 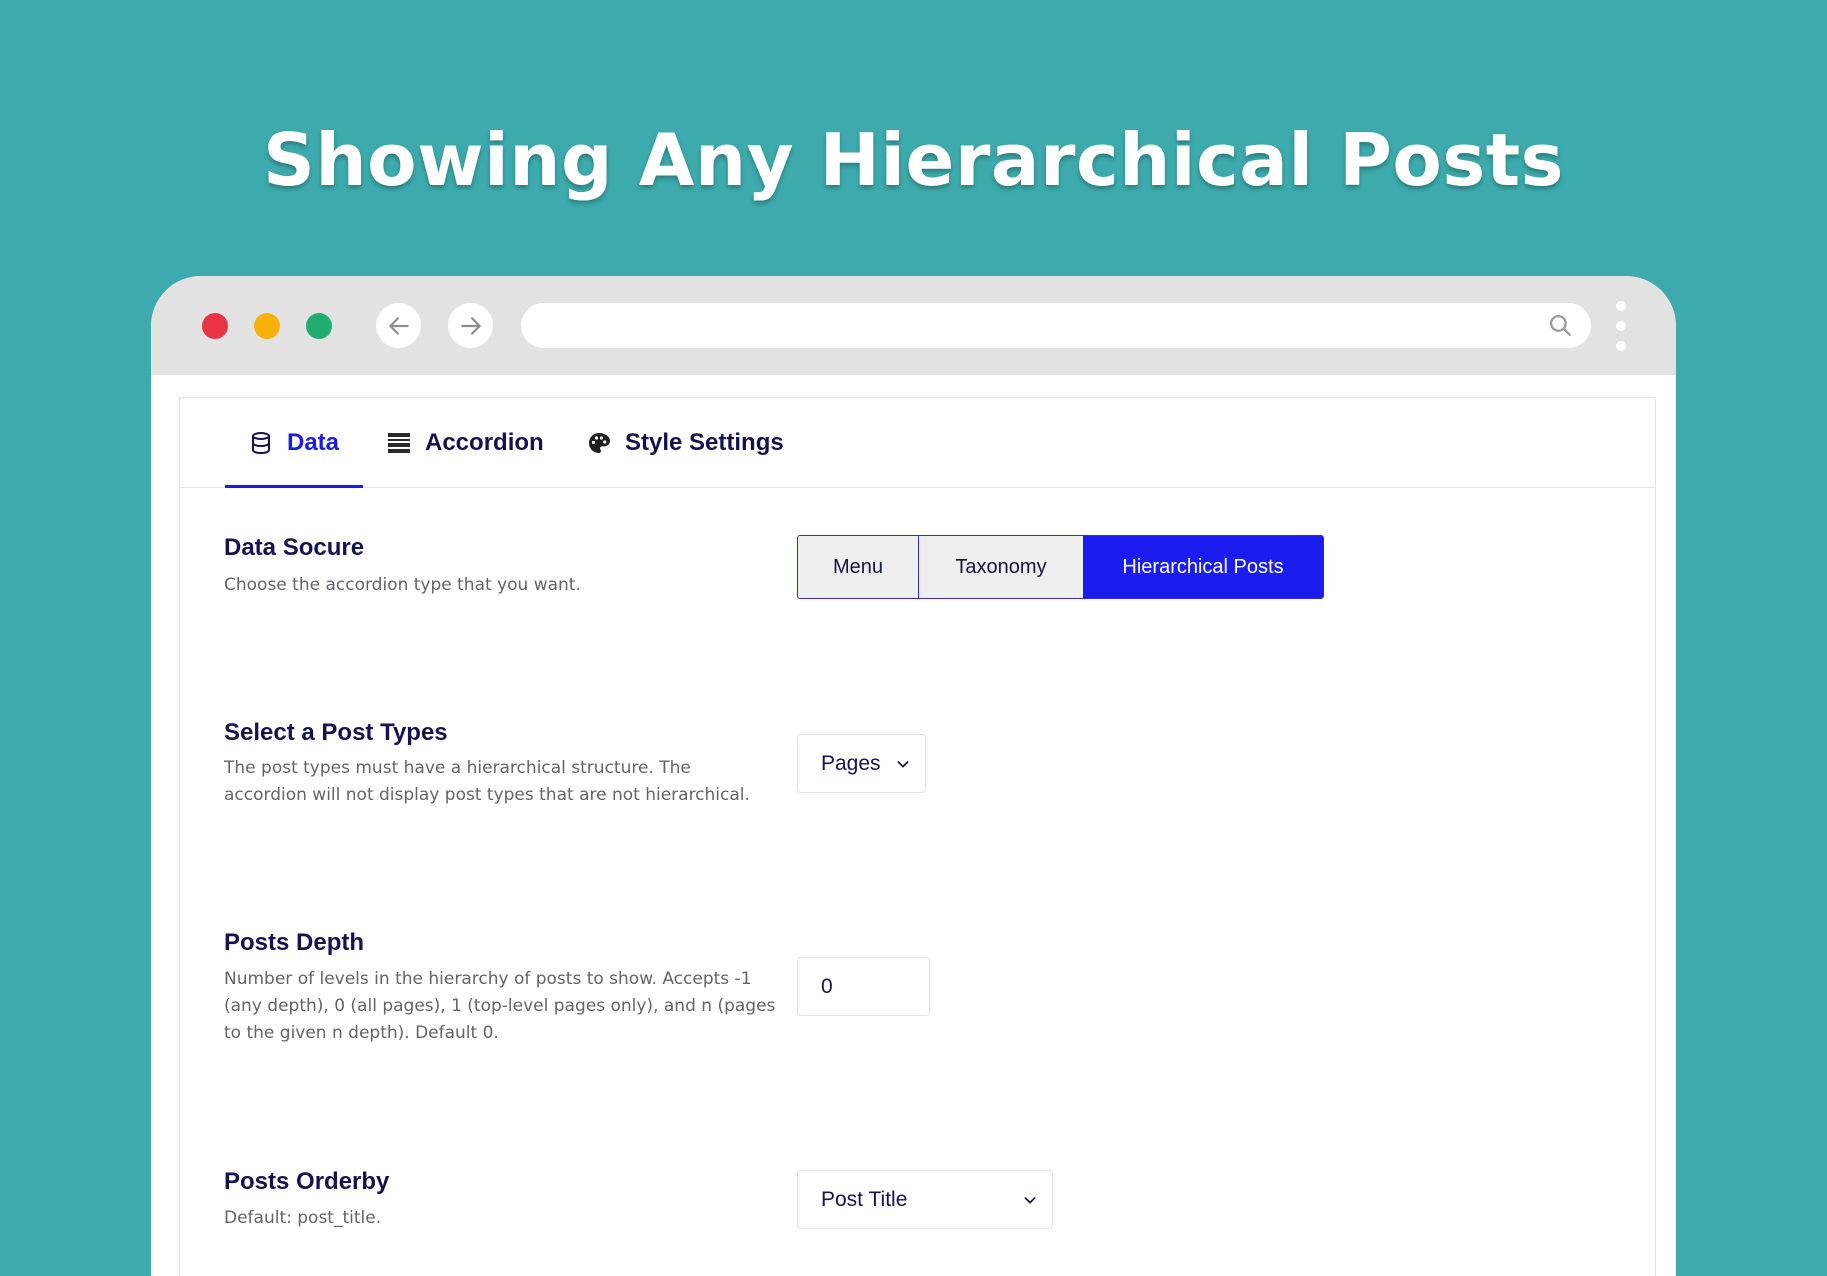 What do you see at coordinates (319, 326) in the screenshot?
I see `maximize-window-button` at bounding box center [319, 326].